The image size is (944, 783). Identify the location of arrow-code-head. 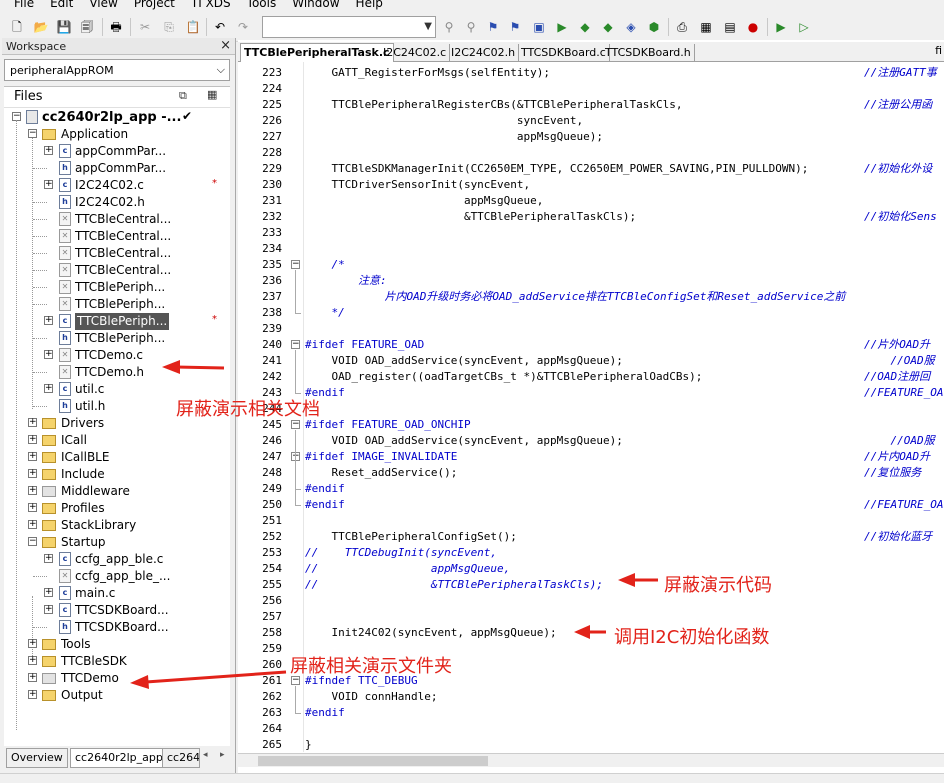
(626, 580).